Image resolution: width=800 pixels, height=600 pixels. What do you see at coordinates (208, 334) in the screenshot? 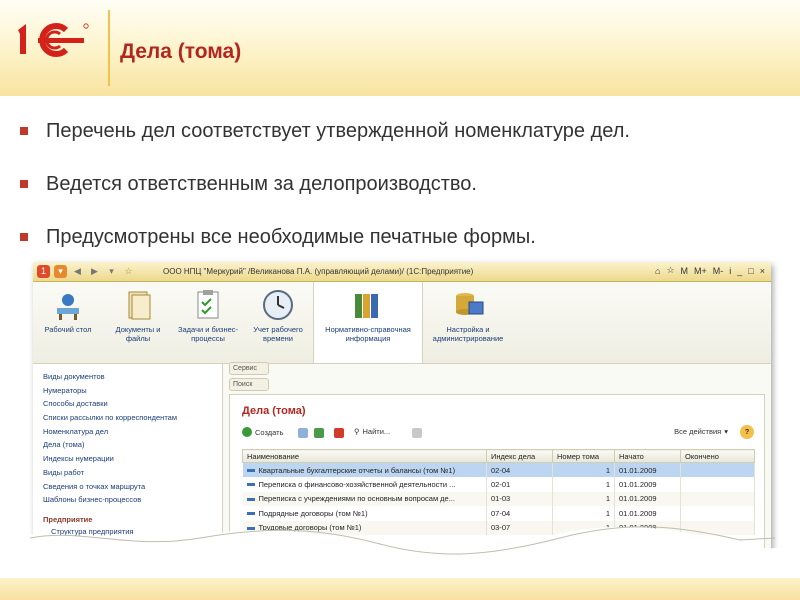
I see `section-label: Задачи и бизнес-процессы` at bounding box center [208, 334].